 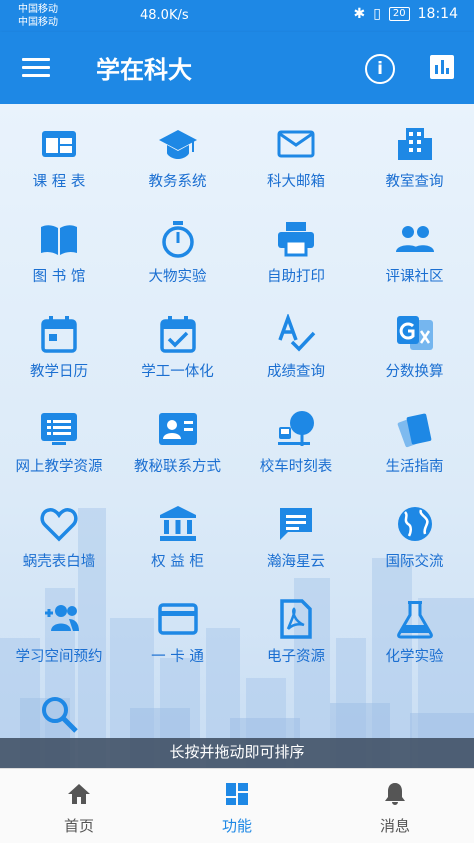 I want to click on feature-label: 课 程 表, so click(x=59, y=182).